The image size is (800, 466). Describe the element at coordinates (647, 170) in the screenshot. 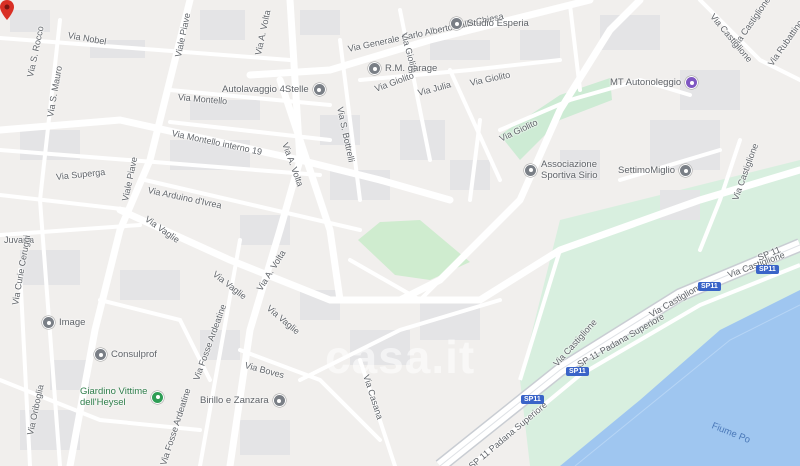

I see `poi-label: SettimoMiglio` at that location.